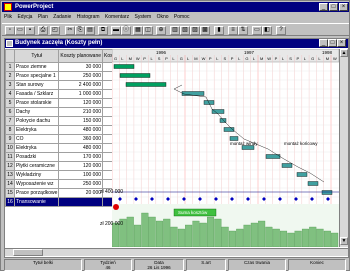 This screenshot has height=271, width=350. I want to click on doc-close-button: ×, so click(341, 43).